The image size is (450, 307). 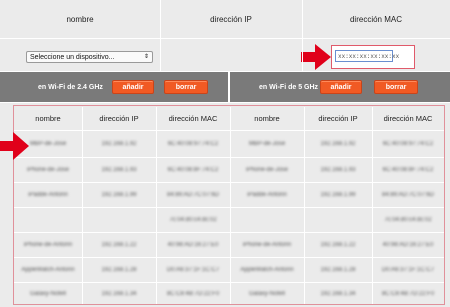 What do you see at coordinates (289, 87) in the screenshot?
I see `wifi5-label: en Wi-Fi de 5 GHz` at bounding box center [289, 87].